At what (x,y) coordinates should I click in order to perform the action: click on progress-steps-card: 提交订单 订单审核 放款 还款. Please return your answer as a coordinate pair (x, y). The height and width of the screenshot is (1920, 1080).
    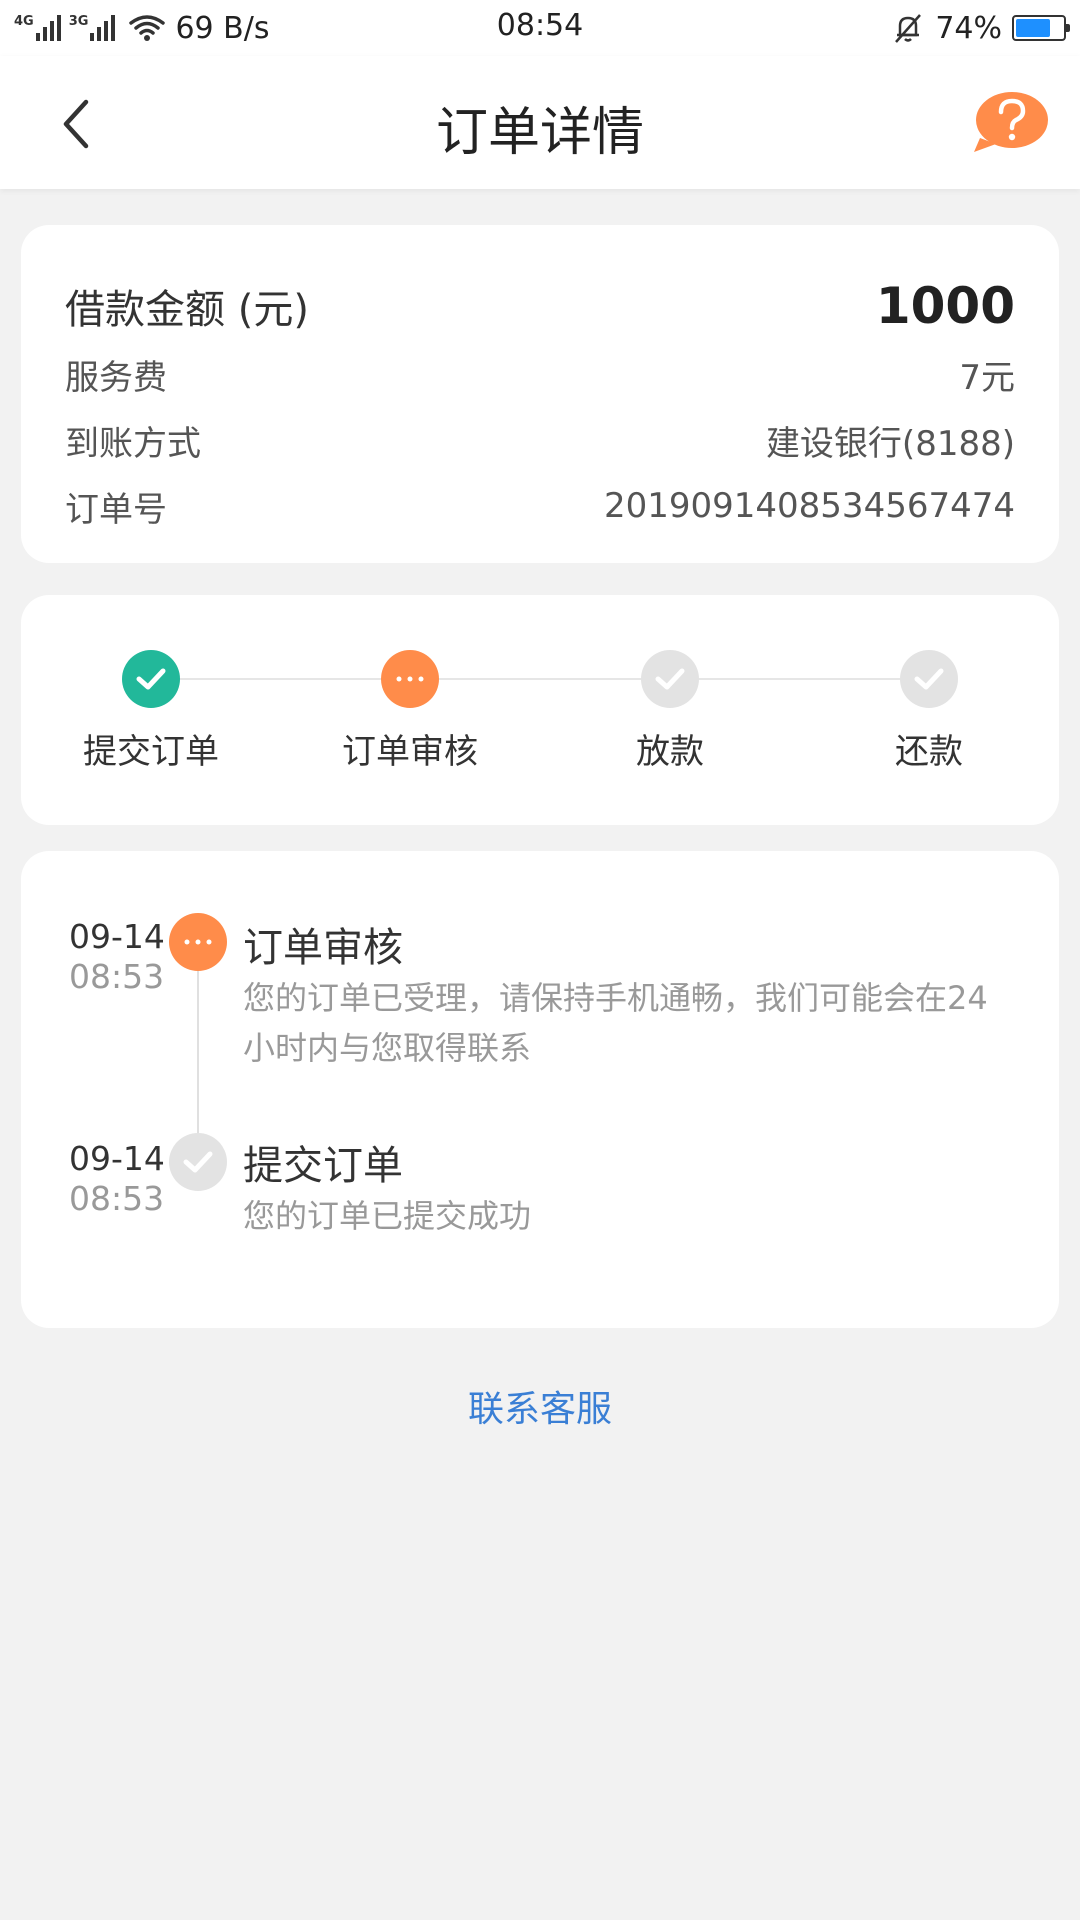
    Looking at the image, I should click on (540, 710).